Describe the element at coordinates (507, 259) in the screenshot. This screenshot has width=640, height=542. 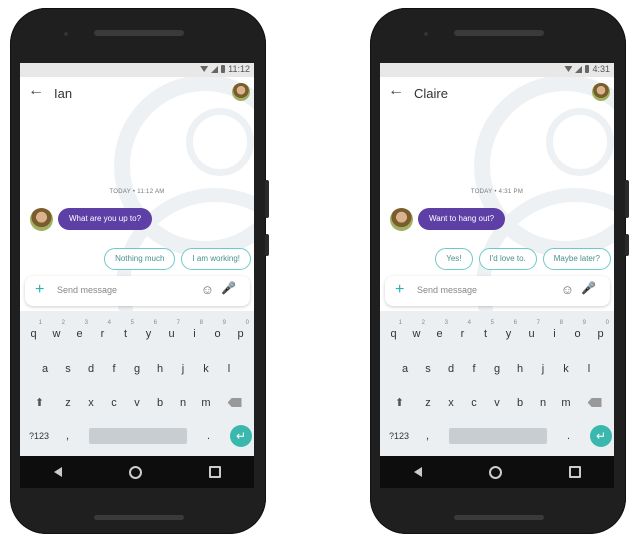
I see `suggestion-chip: I'd love to.` at that location.